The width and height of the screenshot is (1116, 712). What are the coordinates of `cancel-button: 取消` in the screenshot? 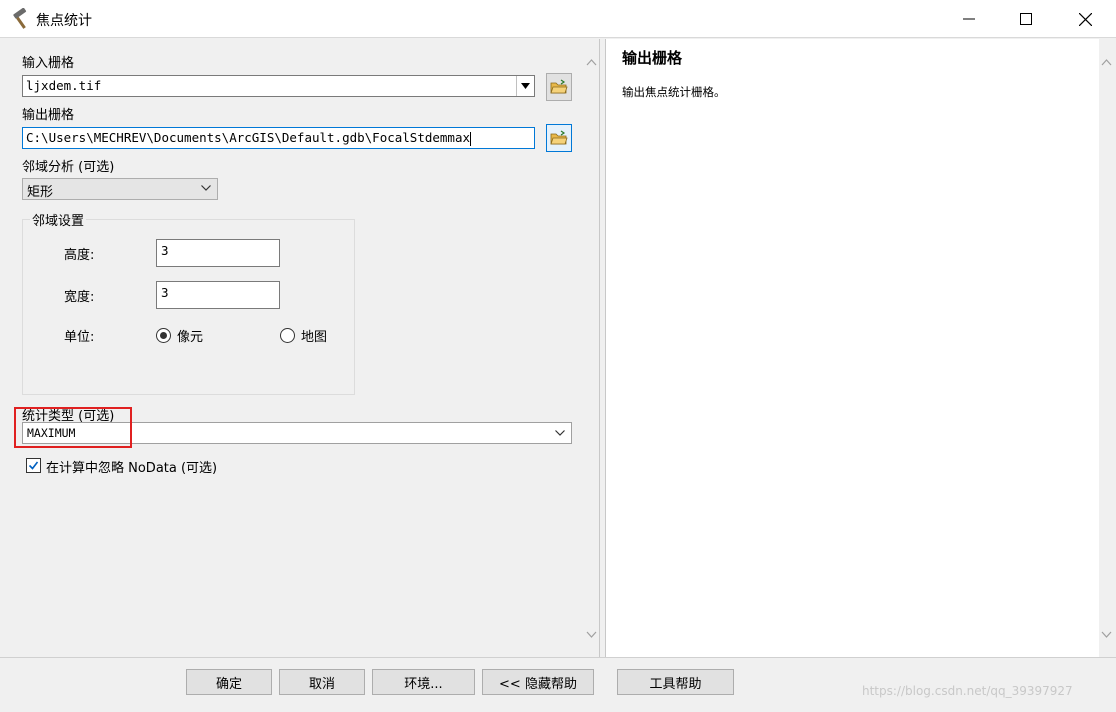 It's located at (322, 682).